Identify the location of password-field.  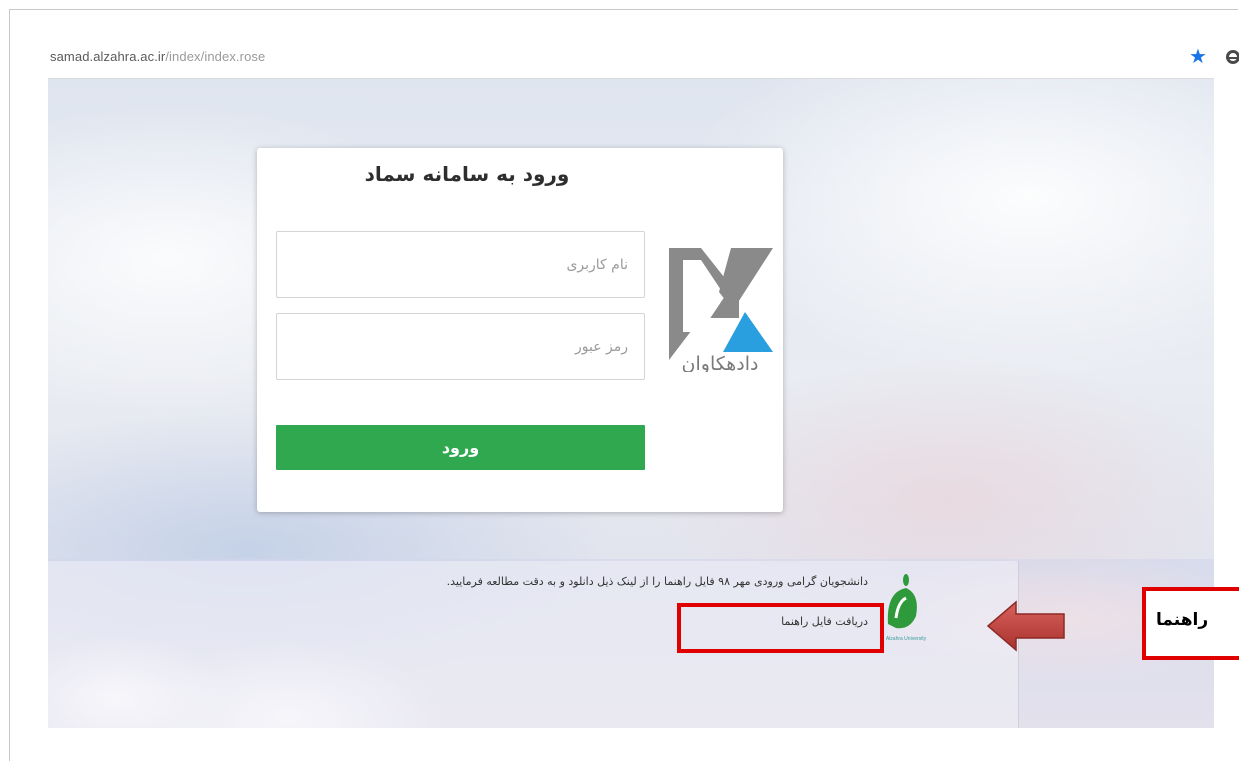
(460, 346).